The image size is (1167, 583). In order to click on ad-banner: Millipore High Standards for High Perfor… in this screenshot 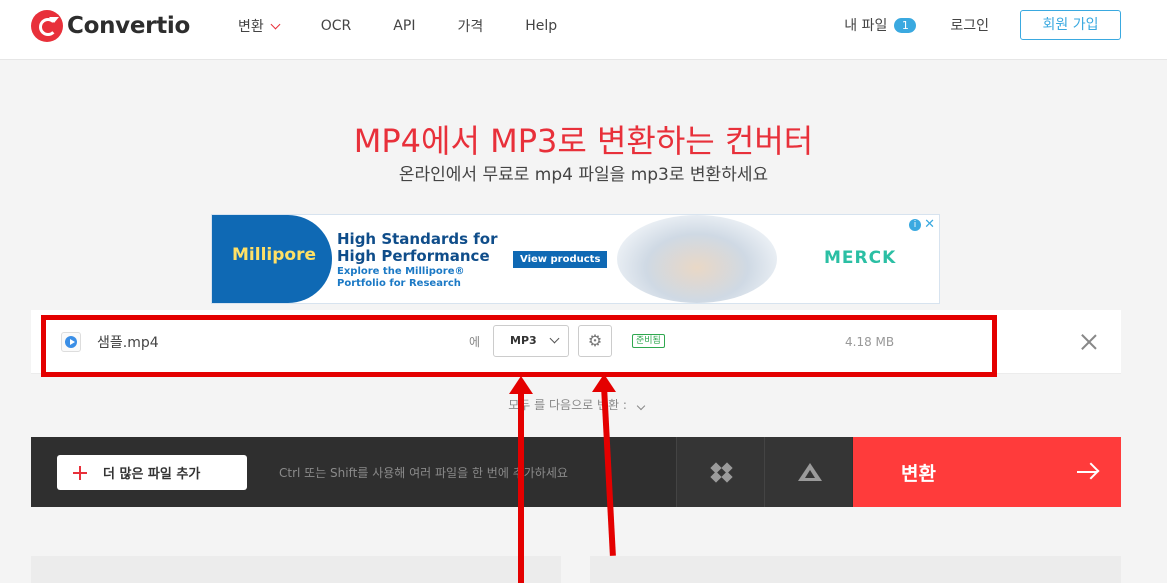, I will do `click(575, 259)`.